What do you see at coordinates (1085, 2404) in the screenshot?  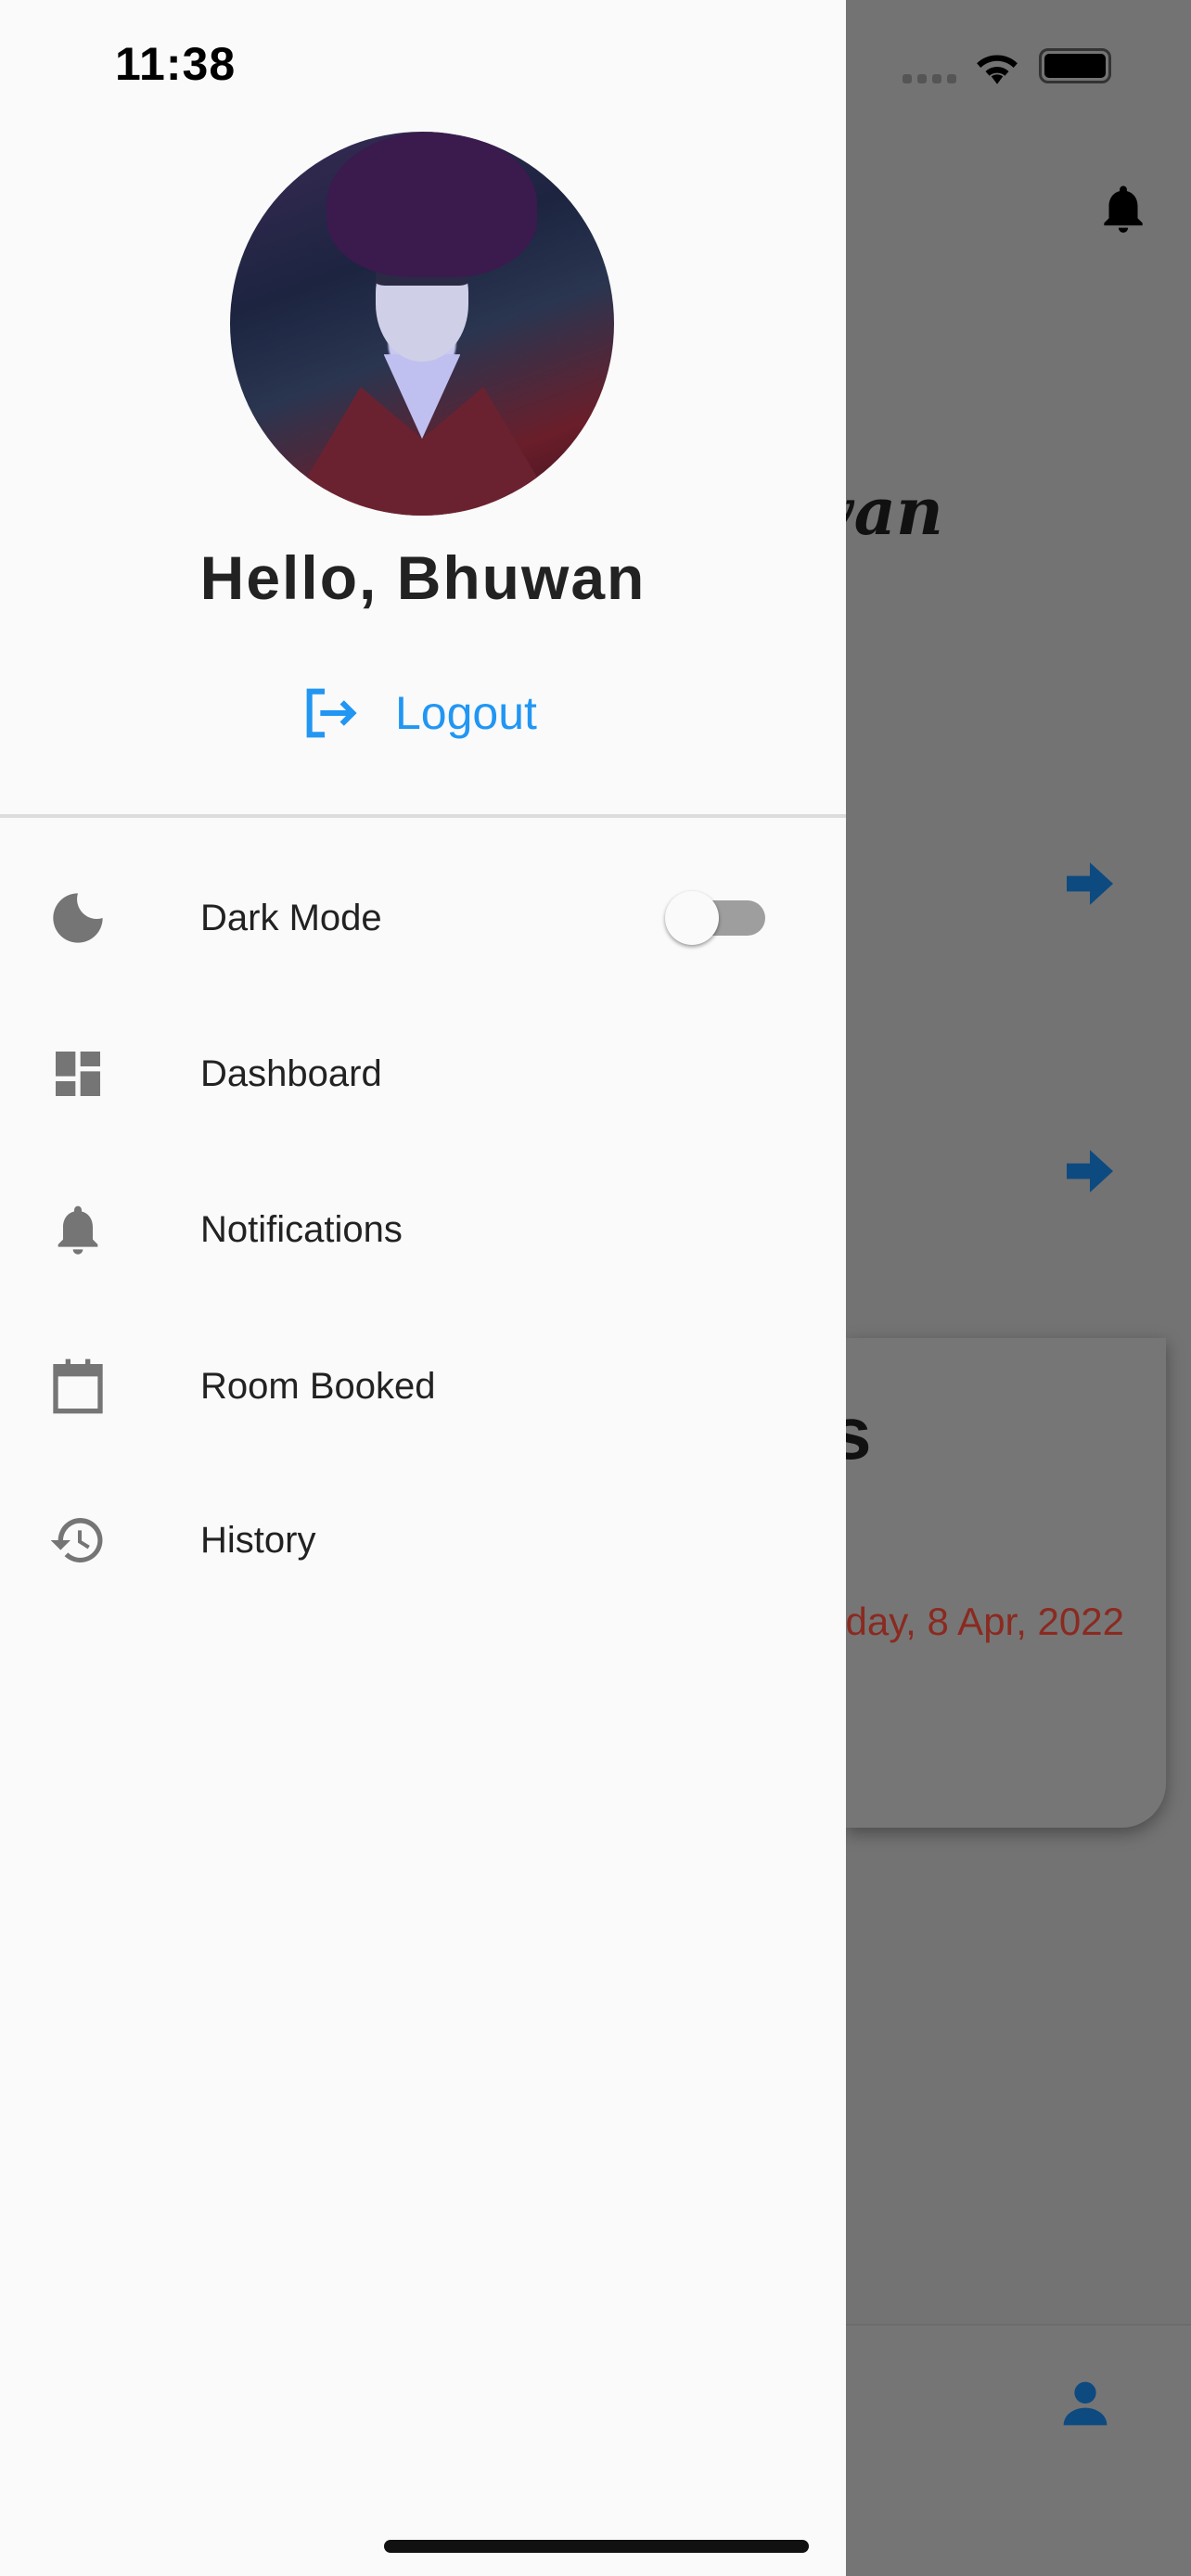 I see `person-icon` at bounding box center [1085, 2404].